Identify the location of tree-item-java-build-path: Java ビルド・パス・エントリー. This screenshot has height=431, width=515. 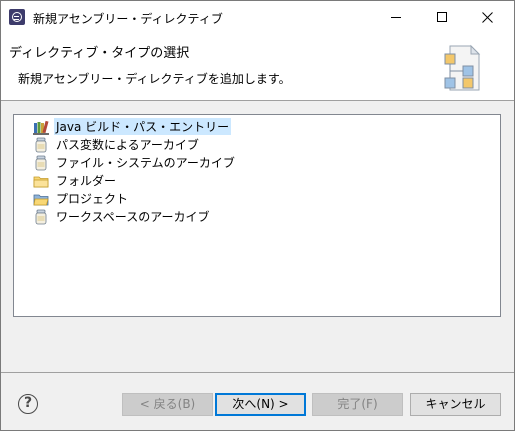
(132, 126).